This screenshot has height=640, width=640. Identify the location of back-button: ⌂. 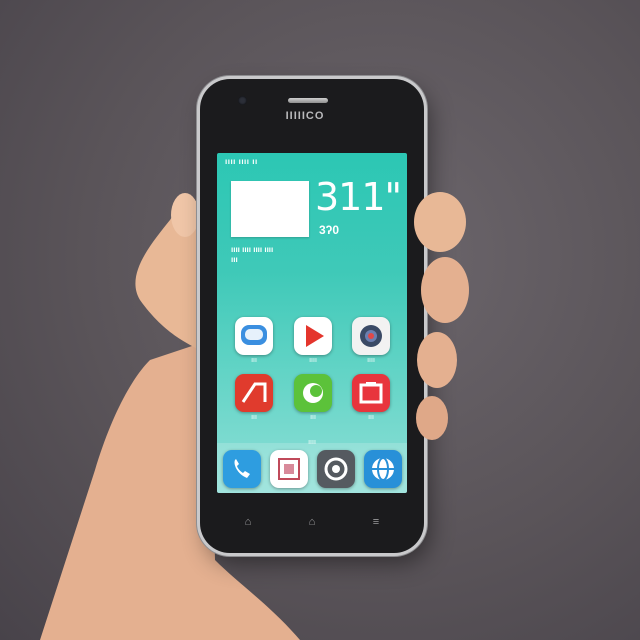
(248, 522).